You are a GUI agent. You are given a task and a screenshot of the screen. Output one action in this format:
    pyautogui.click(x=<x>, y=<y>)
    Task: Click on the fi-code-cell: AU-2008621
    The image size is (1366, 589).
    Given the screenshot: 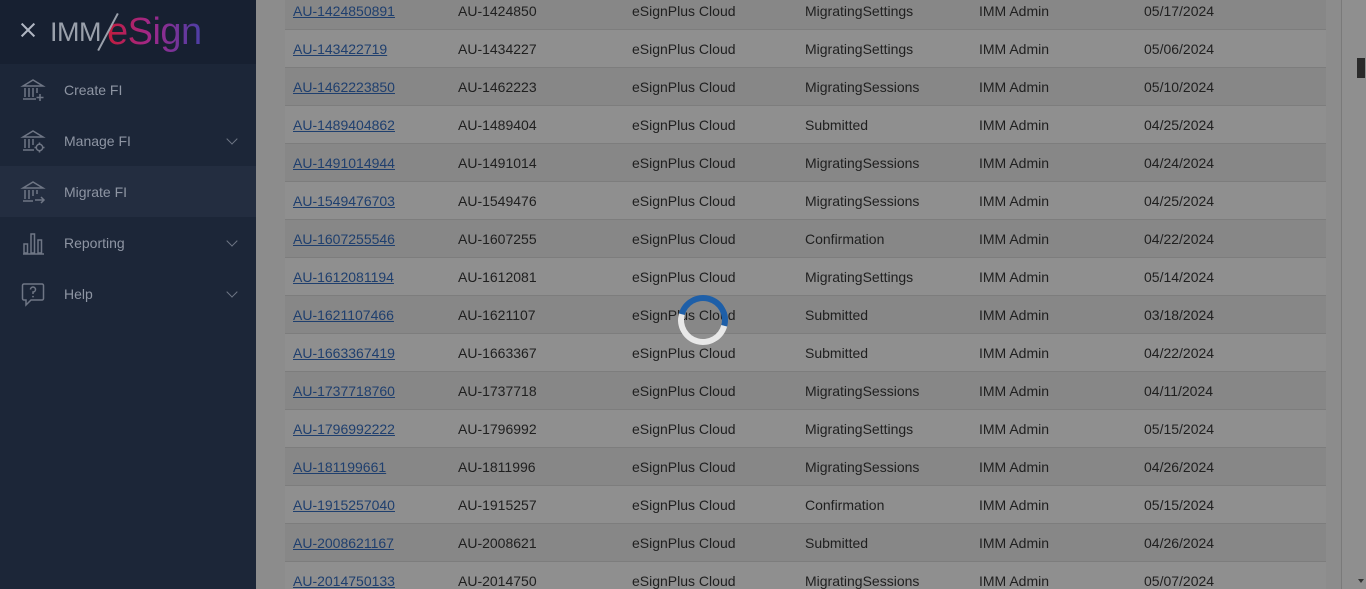 What is the action you would take?
    pyautogui.click(x=497, y=542)
    